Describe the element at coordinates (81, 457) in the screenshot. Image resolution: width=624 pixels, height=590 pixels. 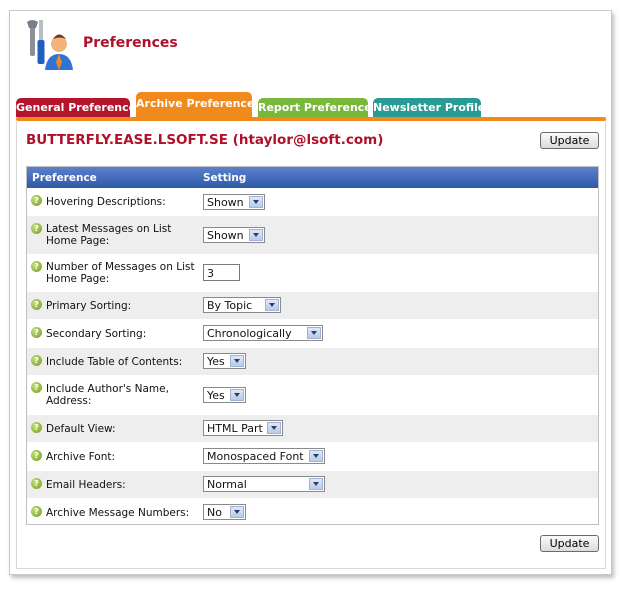
I see `preference-label: Archive Font:` at that location.